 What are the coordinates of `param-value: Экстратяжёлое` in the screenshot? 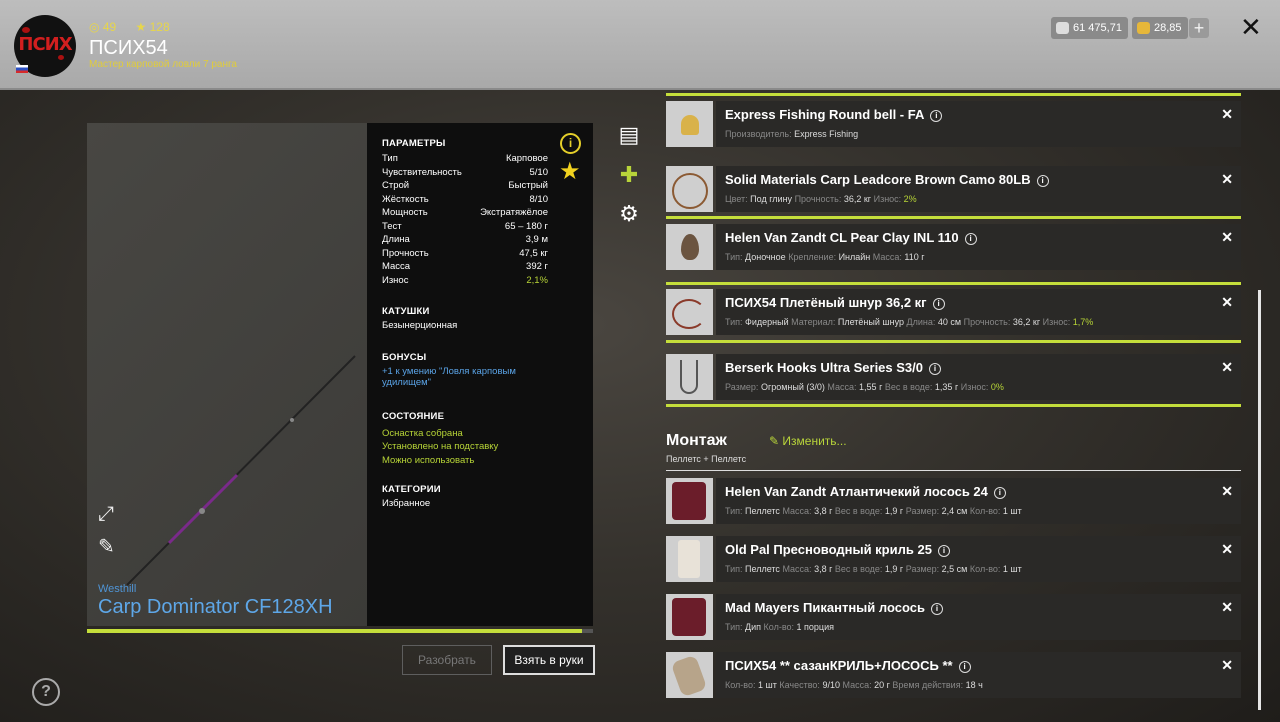 It's located at (514, 212).